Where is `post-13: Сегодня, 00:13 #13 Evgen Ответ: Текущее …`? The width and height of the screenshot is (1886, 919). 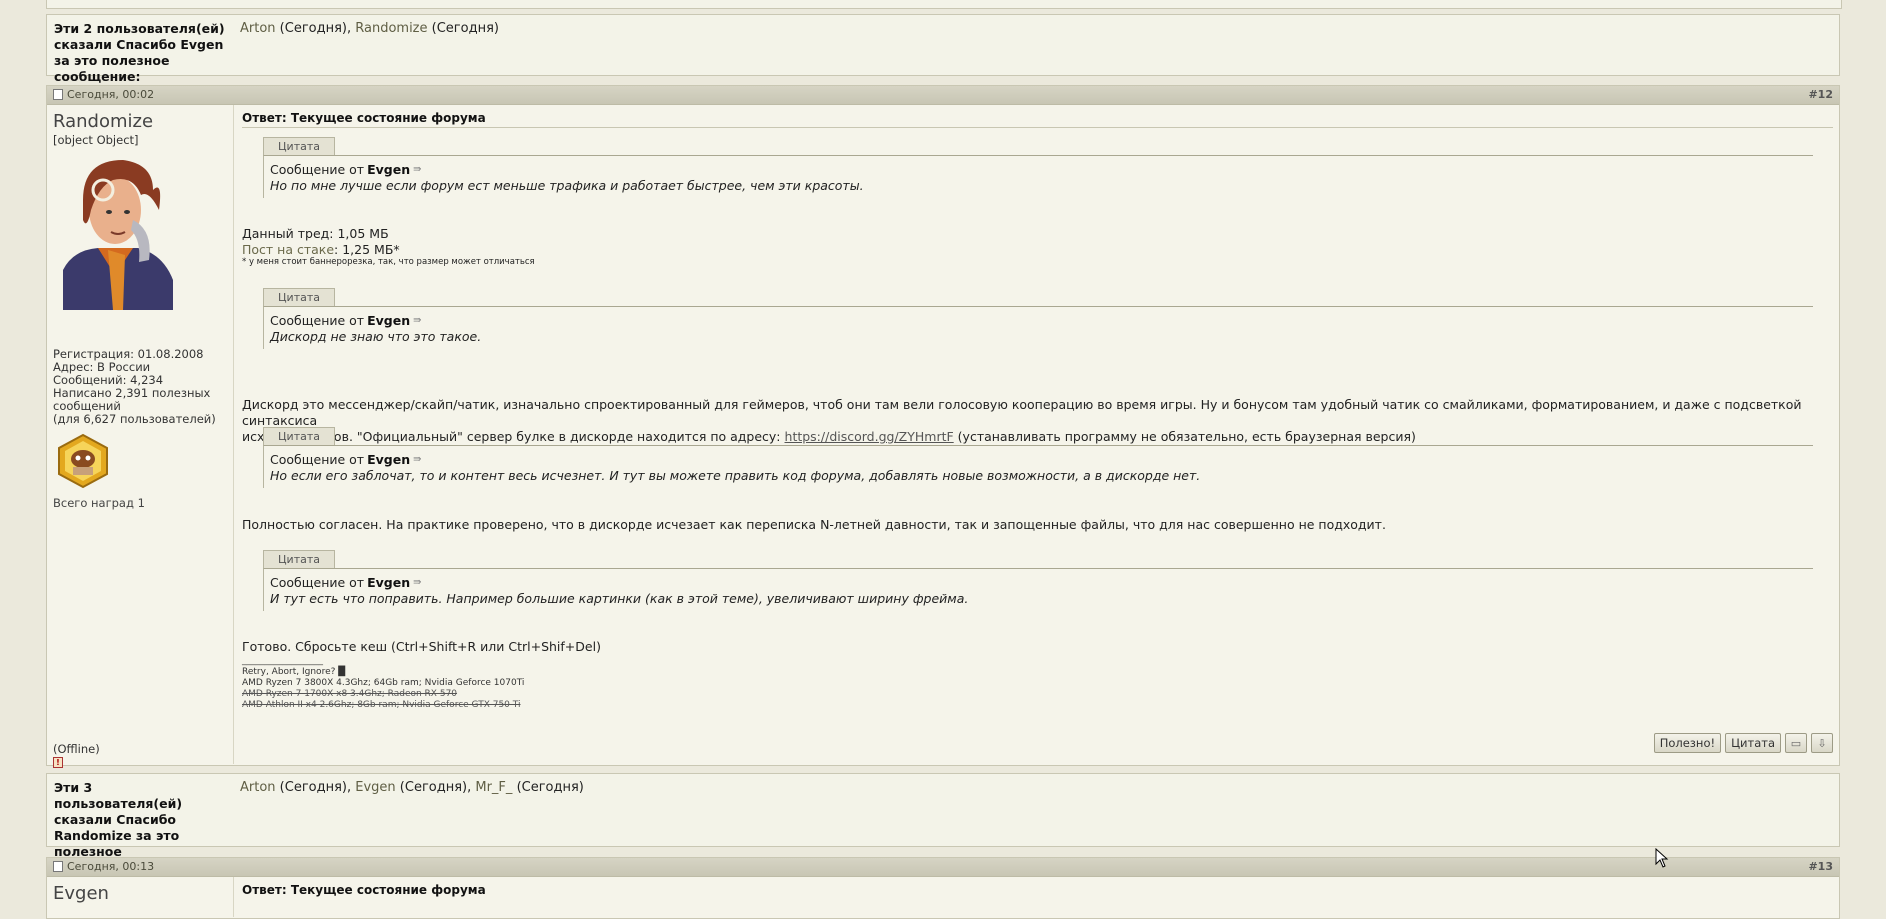 post-13: Сегодня, 00:13 #13 Evgen Ответ: Текущее … is located at coordinates (943, 888).